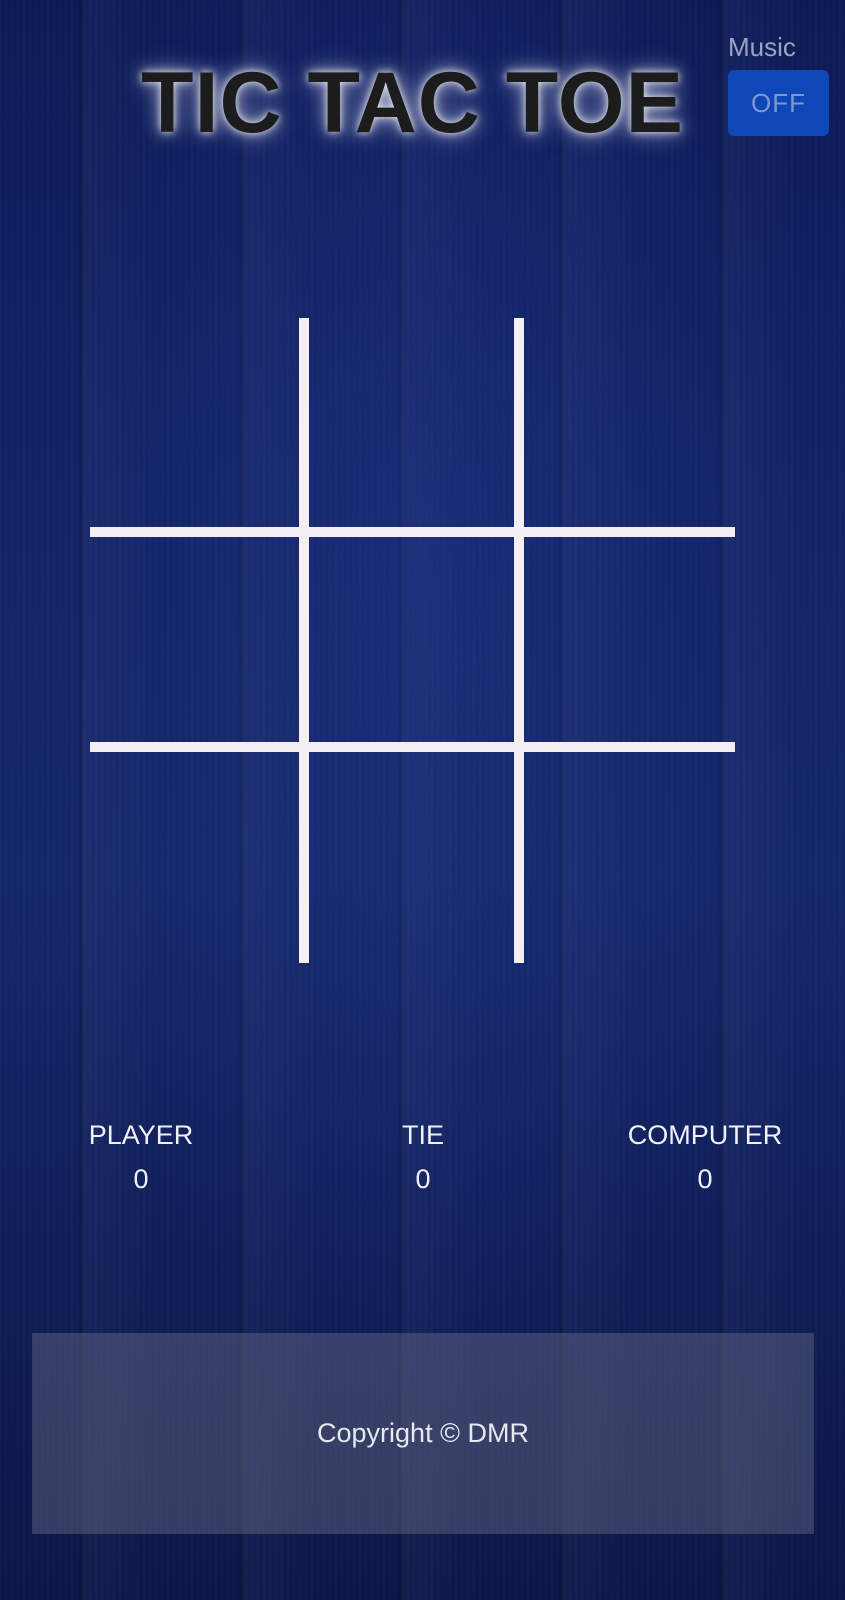  What do you see at coordinates (412, 103) in the screenshot?
I see `game-title: TIC TAC TOE` at bounding box center [412, 103].